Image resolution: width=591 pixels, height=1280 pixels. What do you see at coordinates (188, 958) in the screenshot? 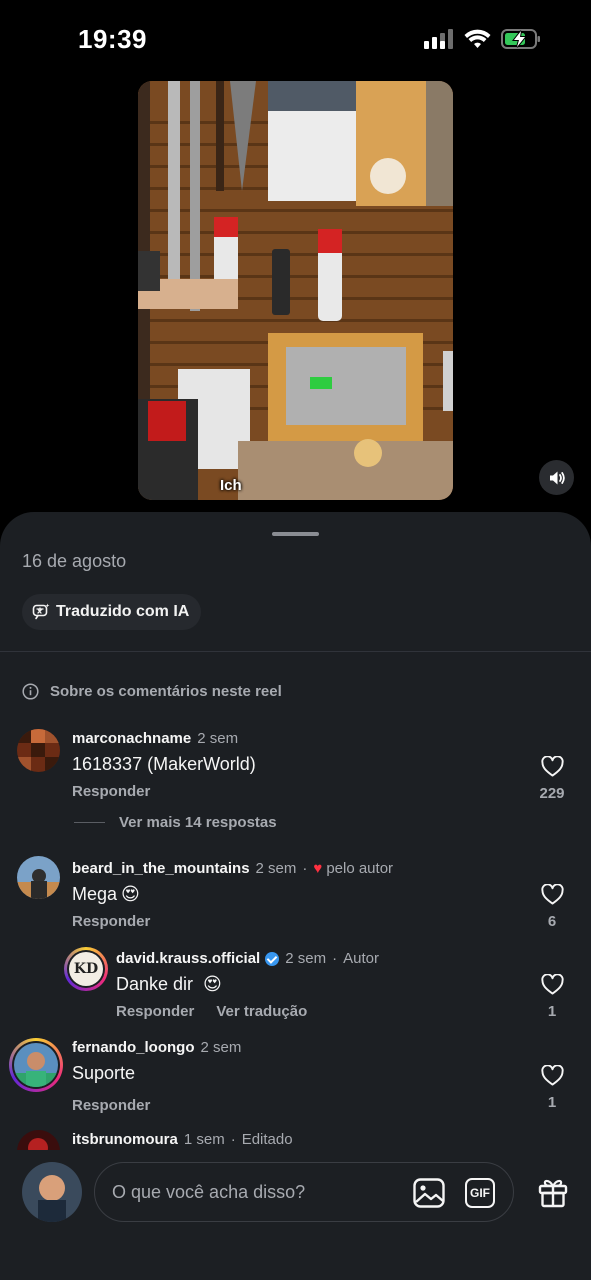
I see `reply-username: david.krauss.official` at bounding box center [188, 958].